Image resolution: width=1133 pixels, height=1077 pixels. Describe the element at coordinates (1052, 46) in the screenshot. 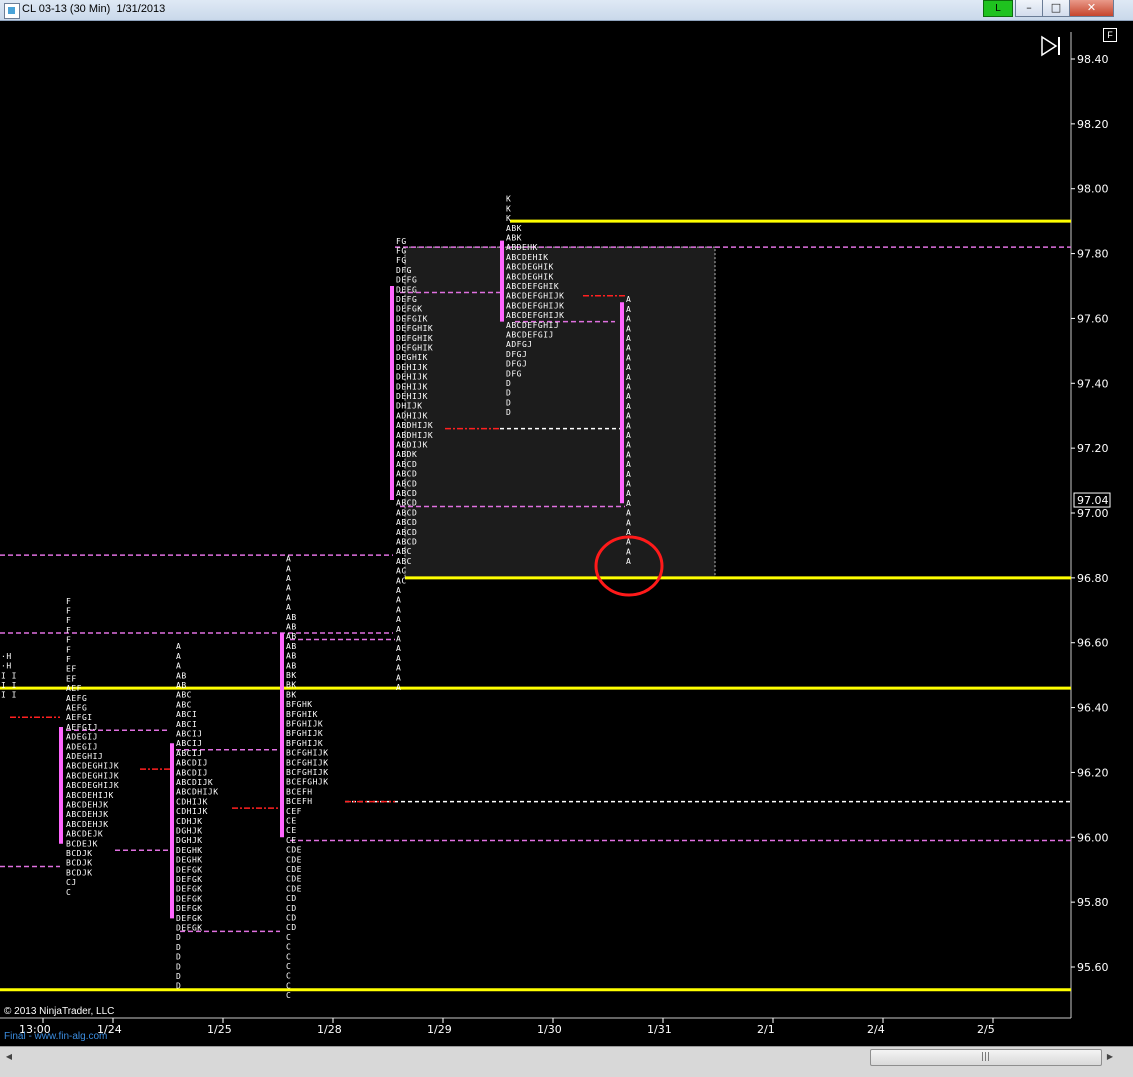

I see `scroll-to-end-icon` at that location.